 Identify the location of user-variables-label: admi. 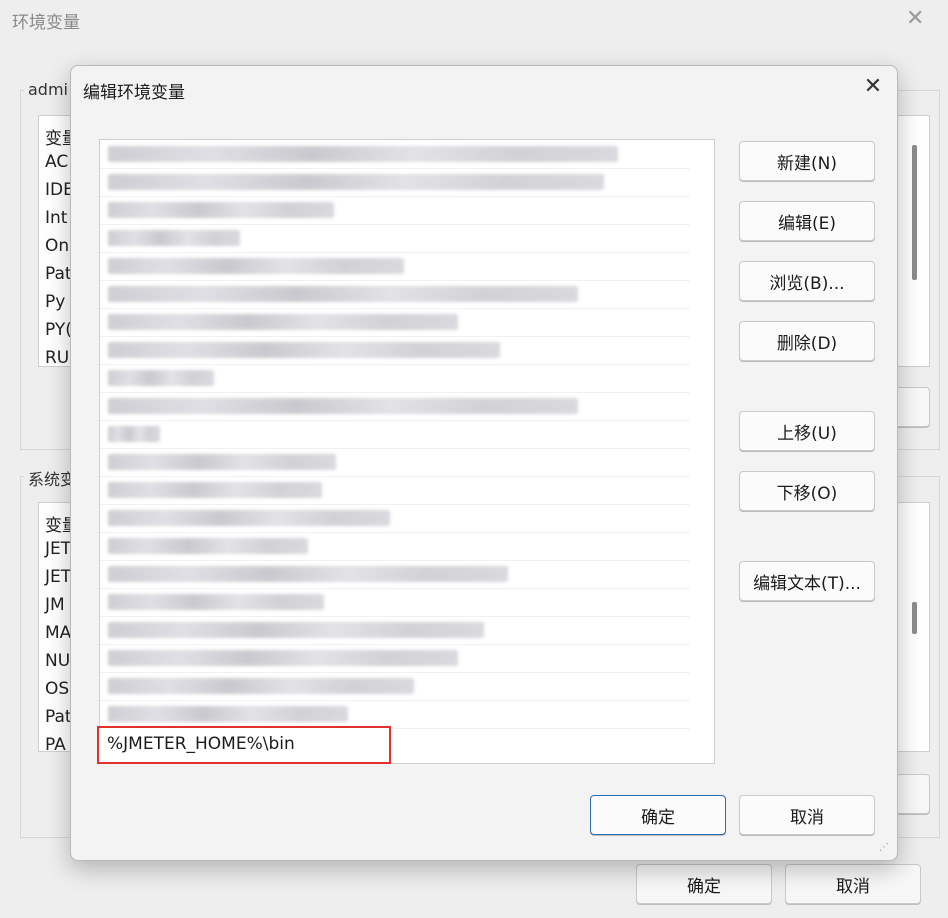
(48, 89).